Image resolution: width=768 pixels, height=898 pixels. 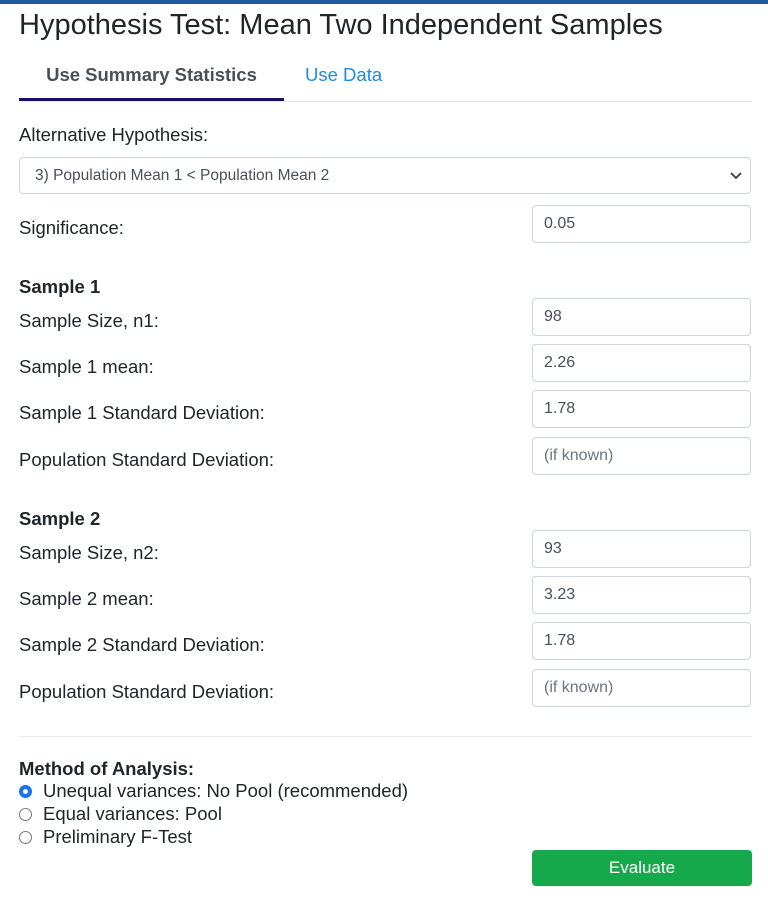 I want to click on alternative-hypothesis-select: 3) Population Mean 1 < Population Mean 2, so click(x=385, y=175).